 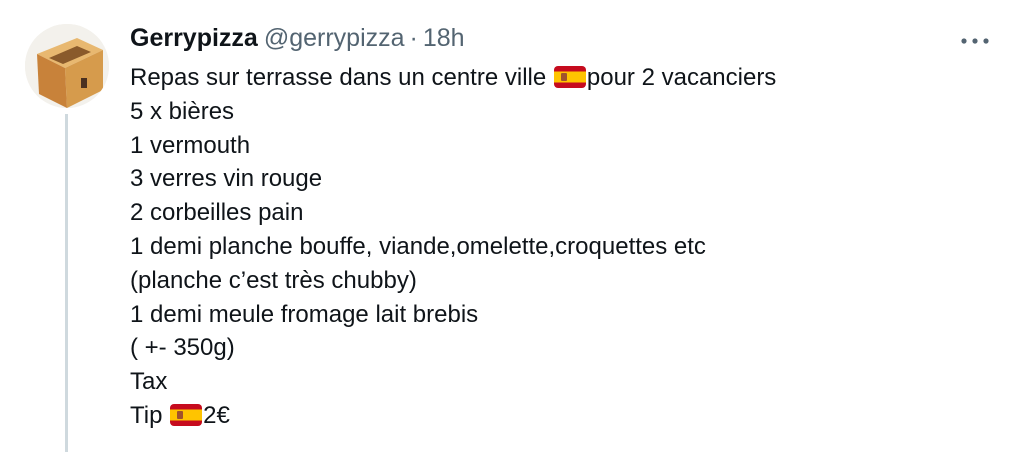 I want to click on more-horizontal-icon, so click(x=975, y=41).